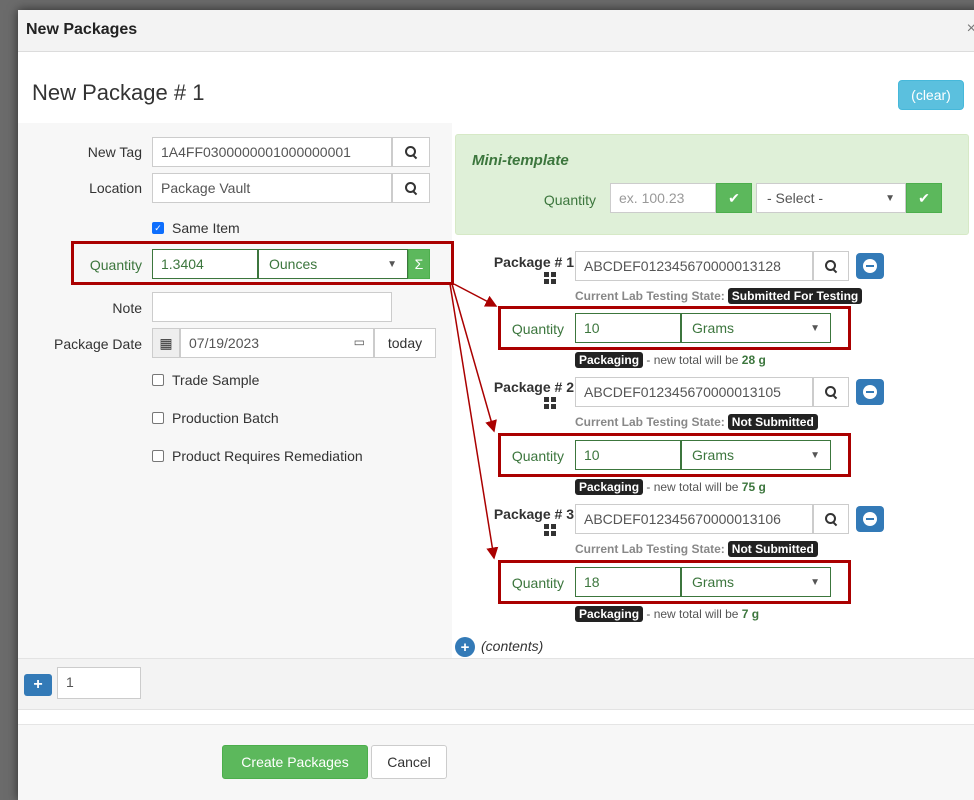  Describe the element at coordinates (713, 328) in the screenshot. I see `package-1-unit-value: Grams` at that location.